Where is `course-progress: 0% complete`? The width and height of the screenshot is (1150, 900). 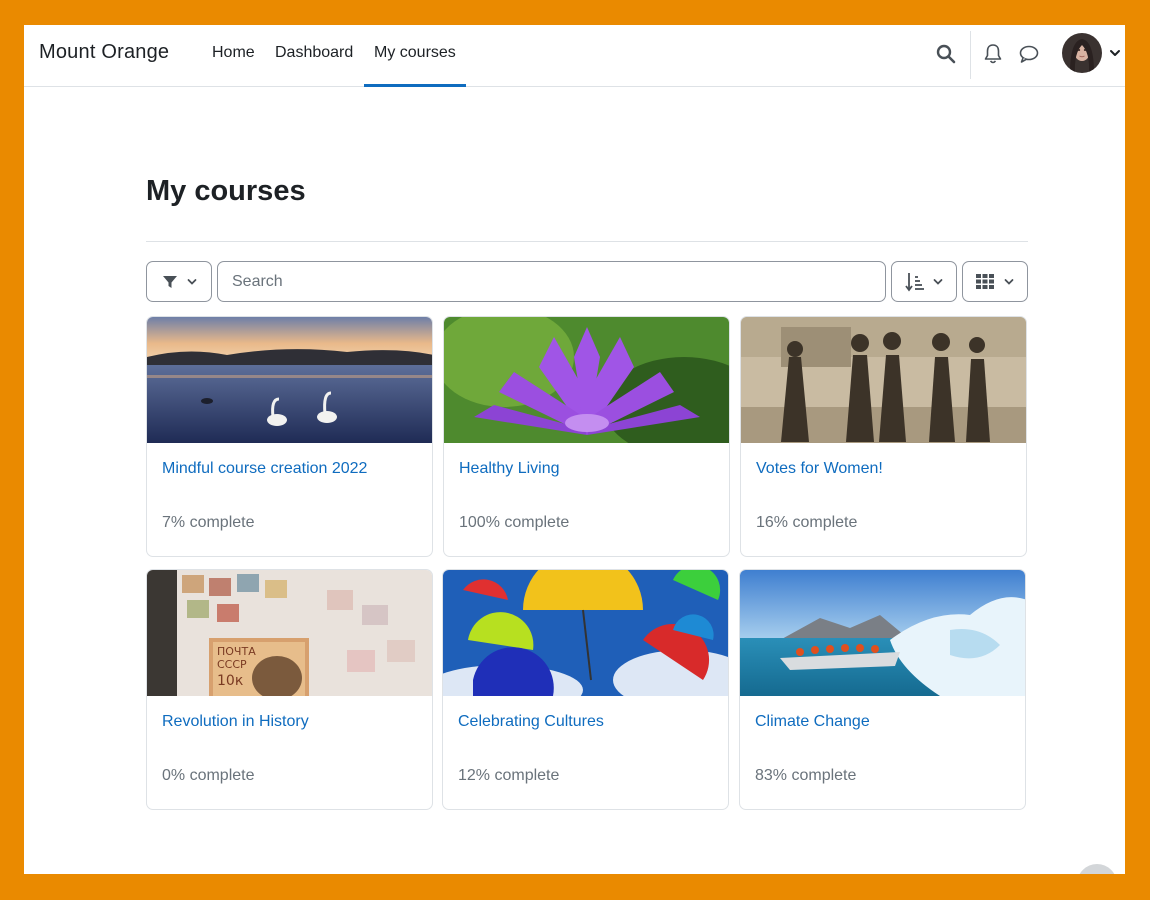
course-progress: 0% complete is located at coordinates (208, 775).